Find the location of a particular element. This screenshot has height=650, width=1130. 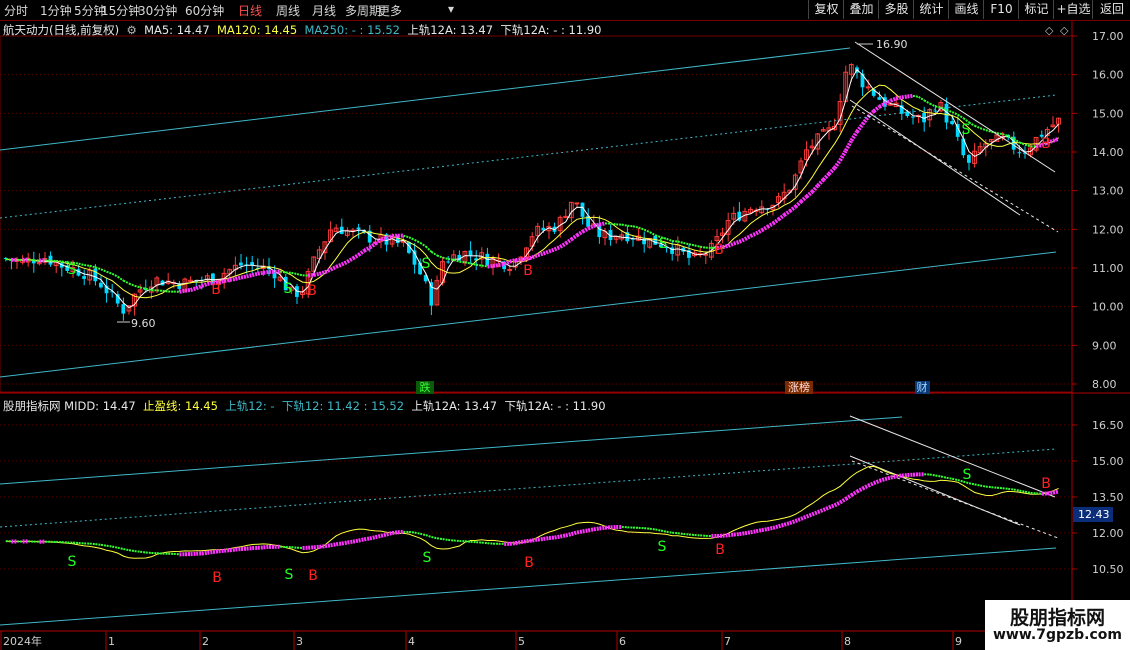

upper12-label: 上轨12: - is located at coordinates (250, 406).